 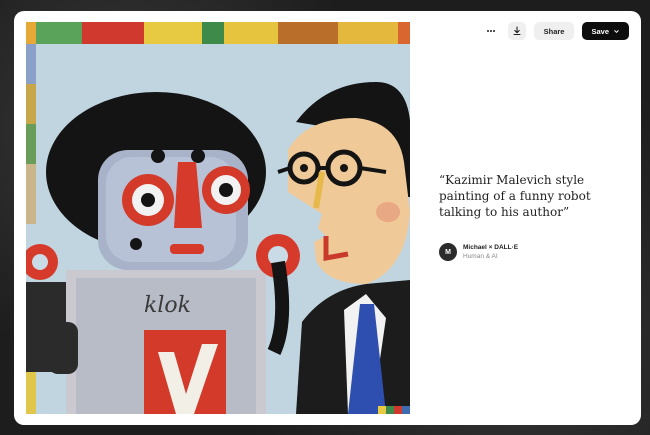 I want to click on download-button, so click(x=516, y=31).